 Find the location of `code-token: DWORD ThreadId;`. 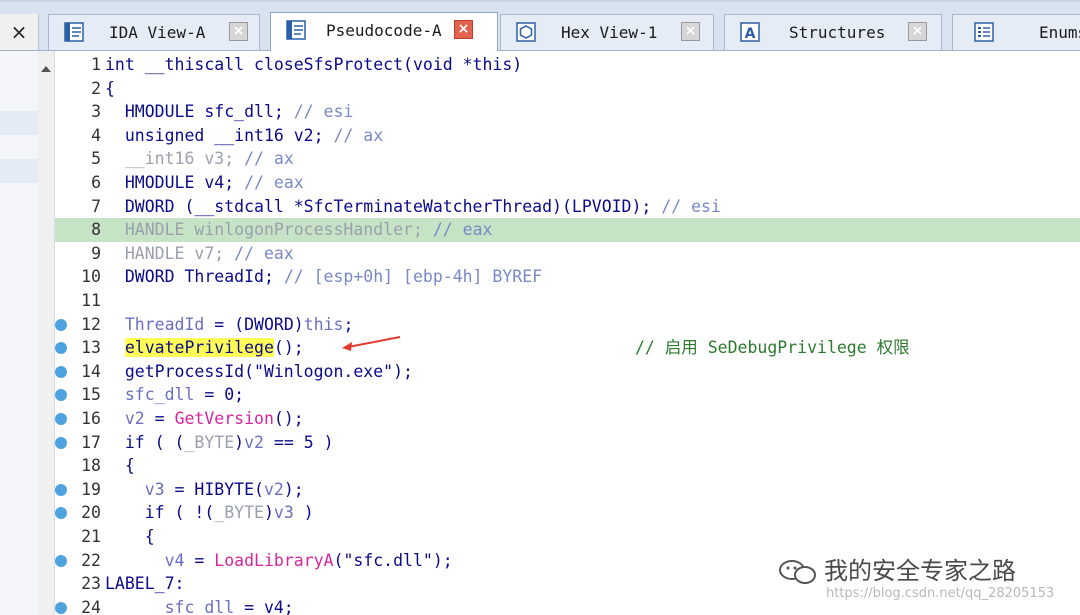

code-token: DWORD ThreadId; is located at coordinates (194, 277).